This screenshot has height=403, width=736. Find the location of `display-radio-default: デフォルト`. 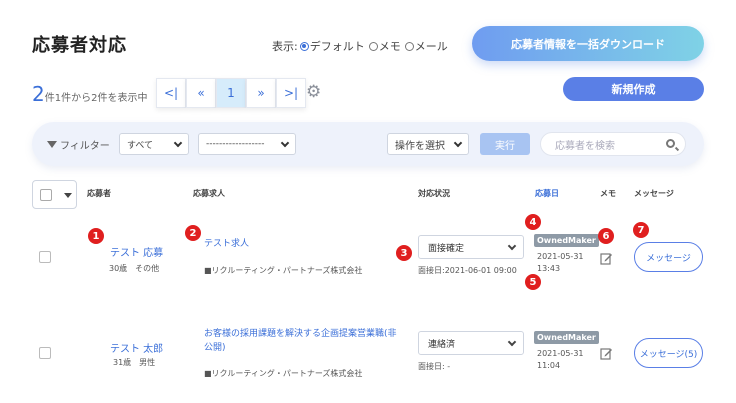

display-radio-default: デフォルト is located at coordinates (332, 46).